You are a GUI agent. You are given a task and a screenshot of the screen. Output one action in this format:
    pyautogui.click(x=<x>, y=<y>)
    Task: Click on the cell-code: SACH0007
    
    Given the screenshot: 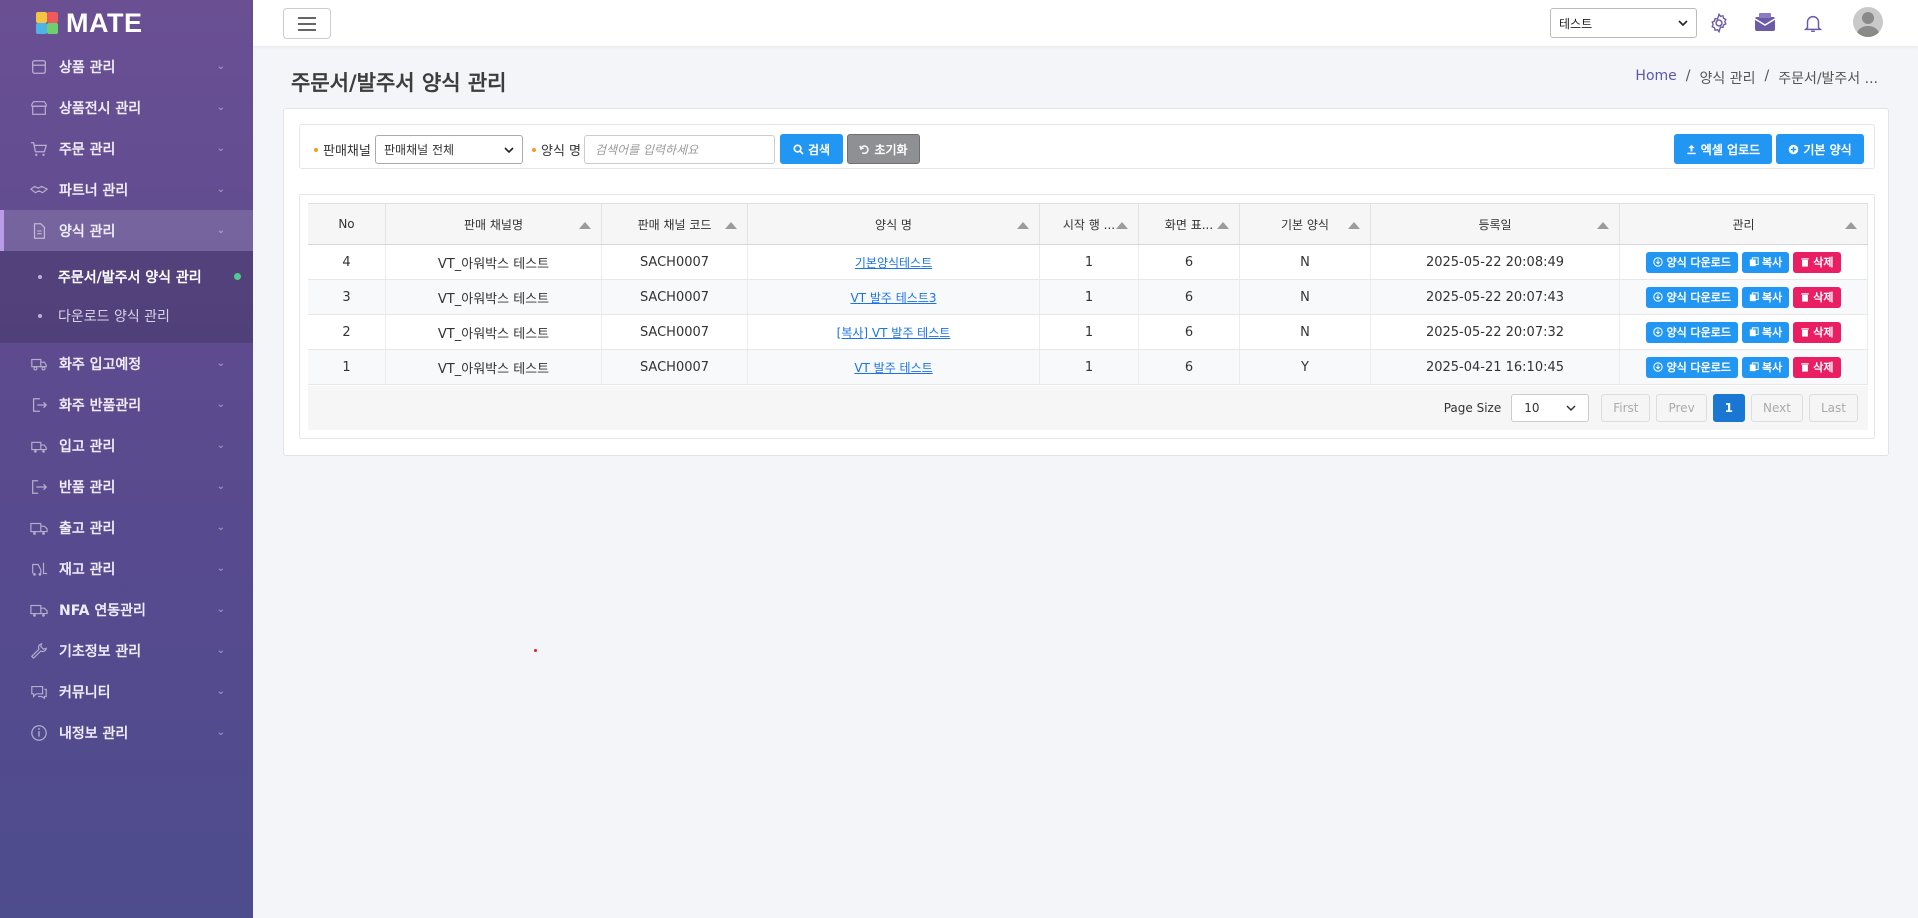 What is the action you would take?
    pyautogui.click(x=675, y=332)
    